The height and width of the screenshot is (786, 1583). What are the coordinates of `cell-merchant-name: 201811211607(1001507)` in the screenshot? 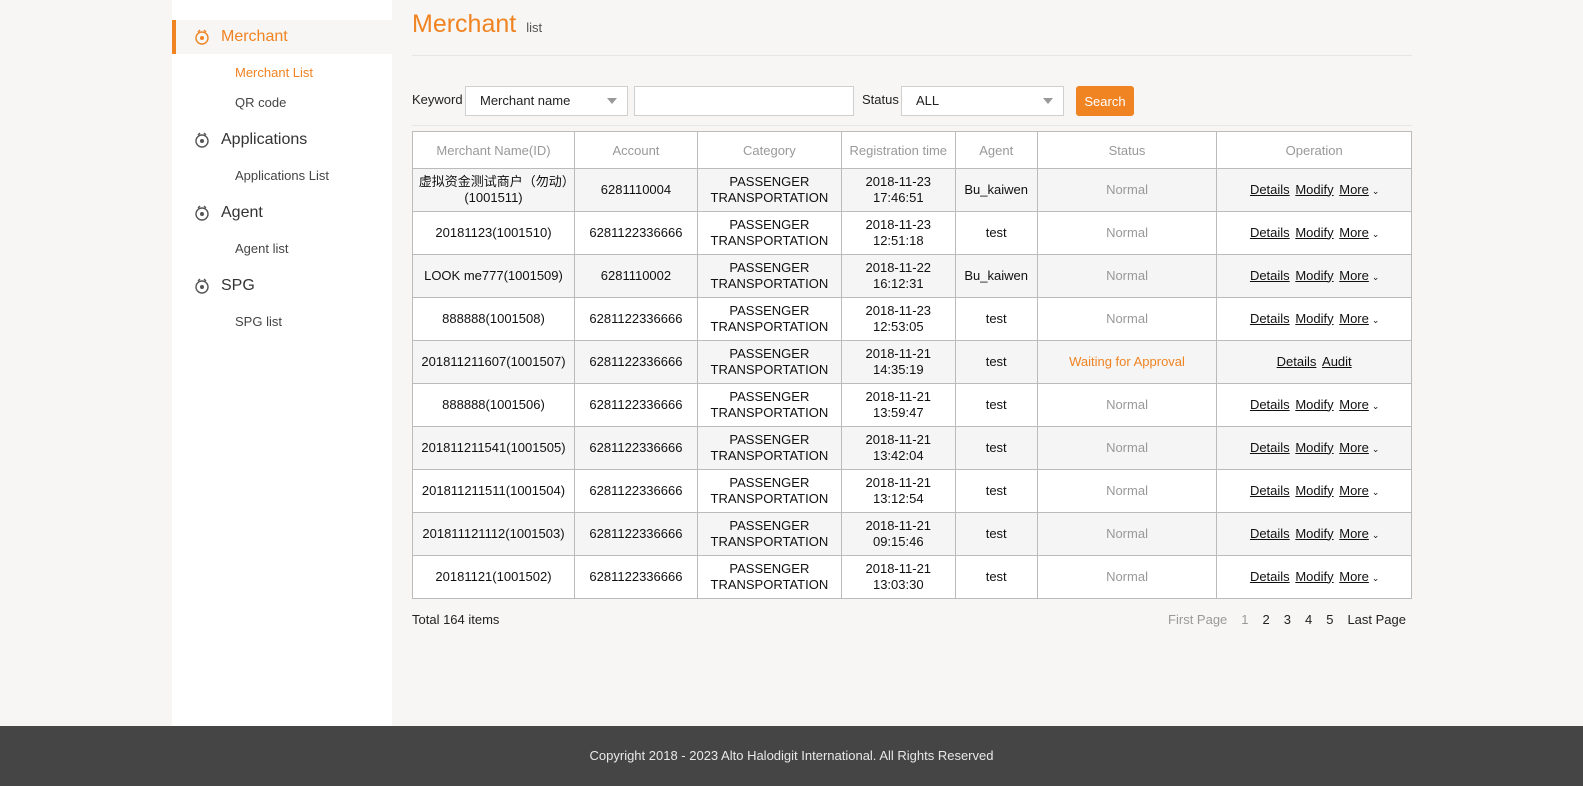 It's located at (493, 362).